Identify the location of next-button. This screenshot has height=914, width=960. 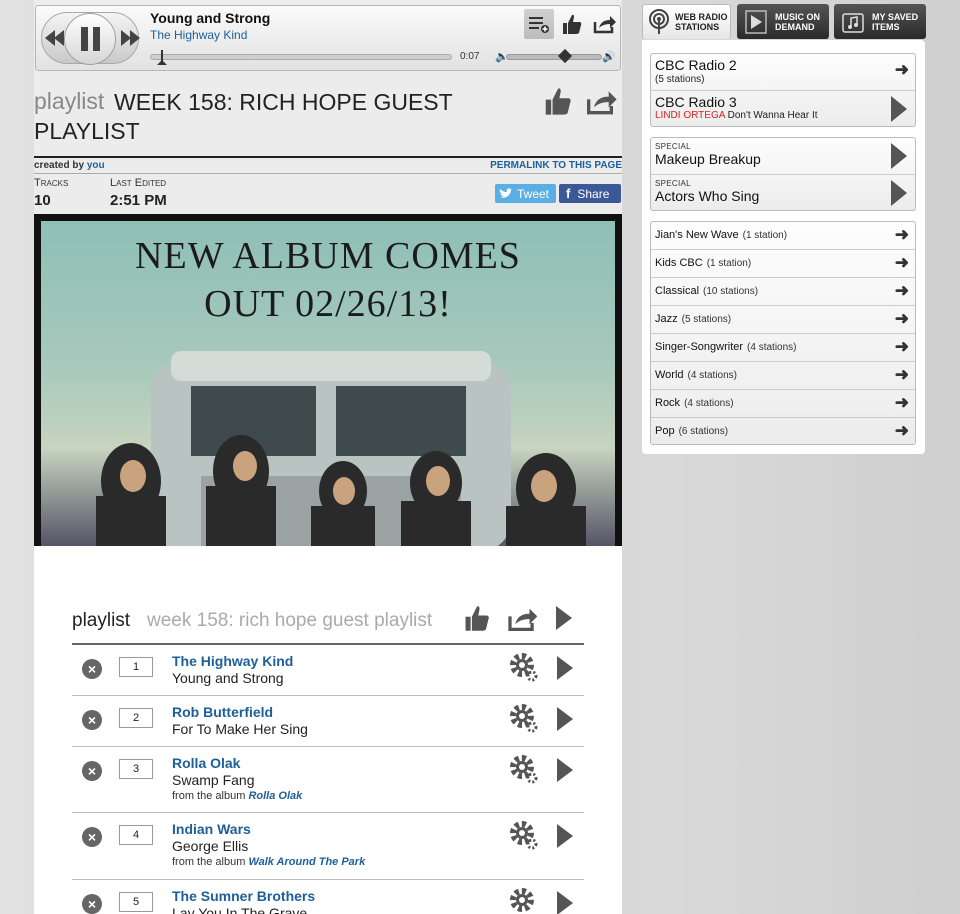
(130, 37).